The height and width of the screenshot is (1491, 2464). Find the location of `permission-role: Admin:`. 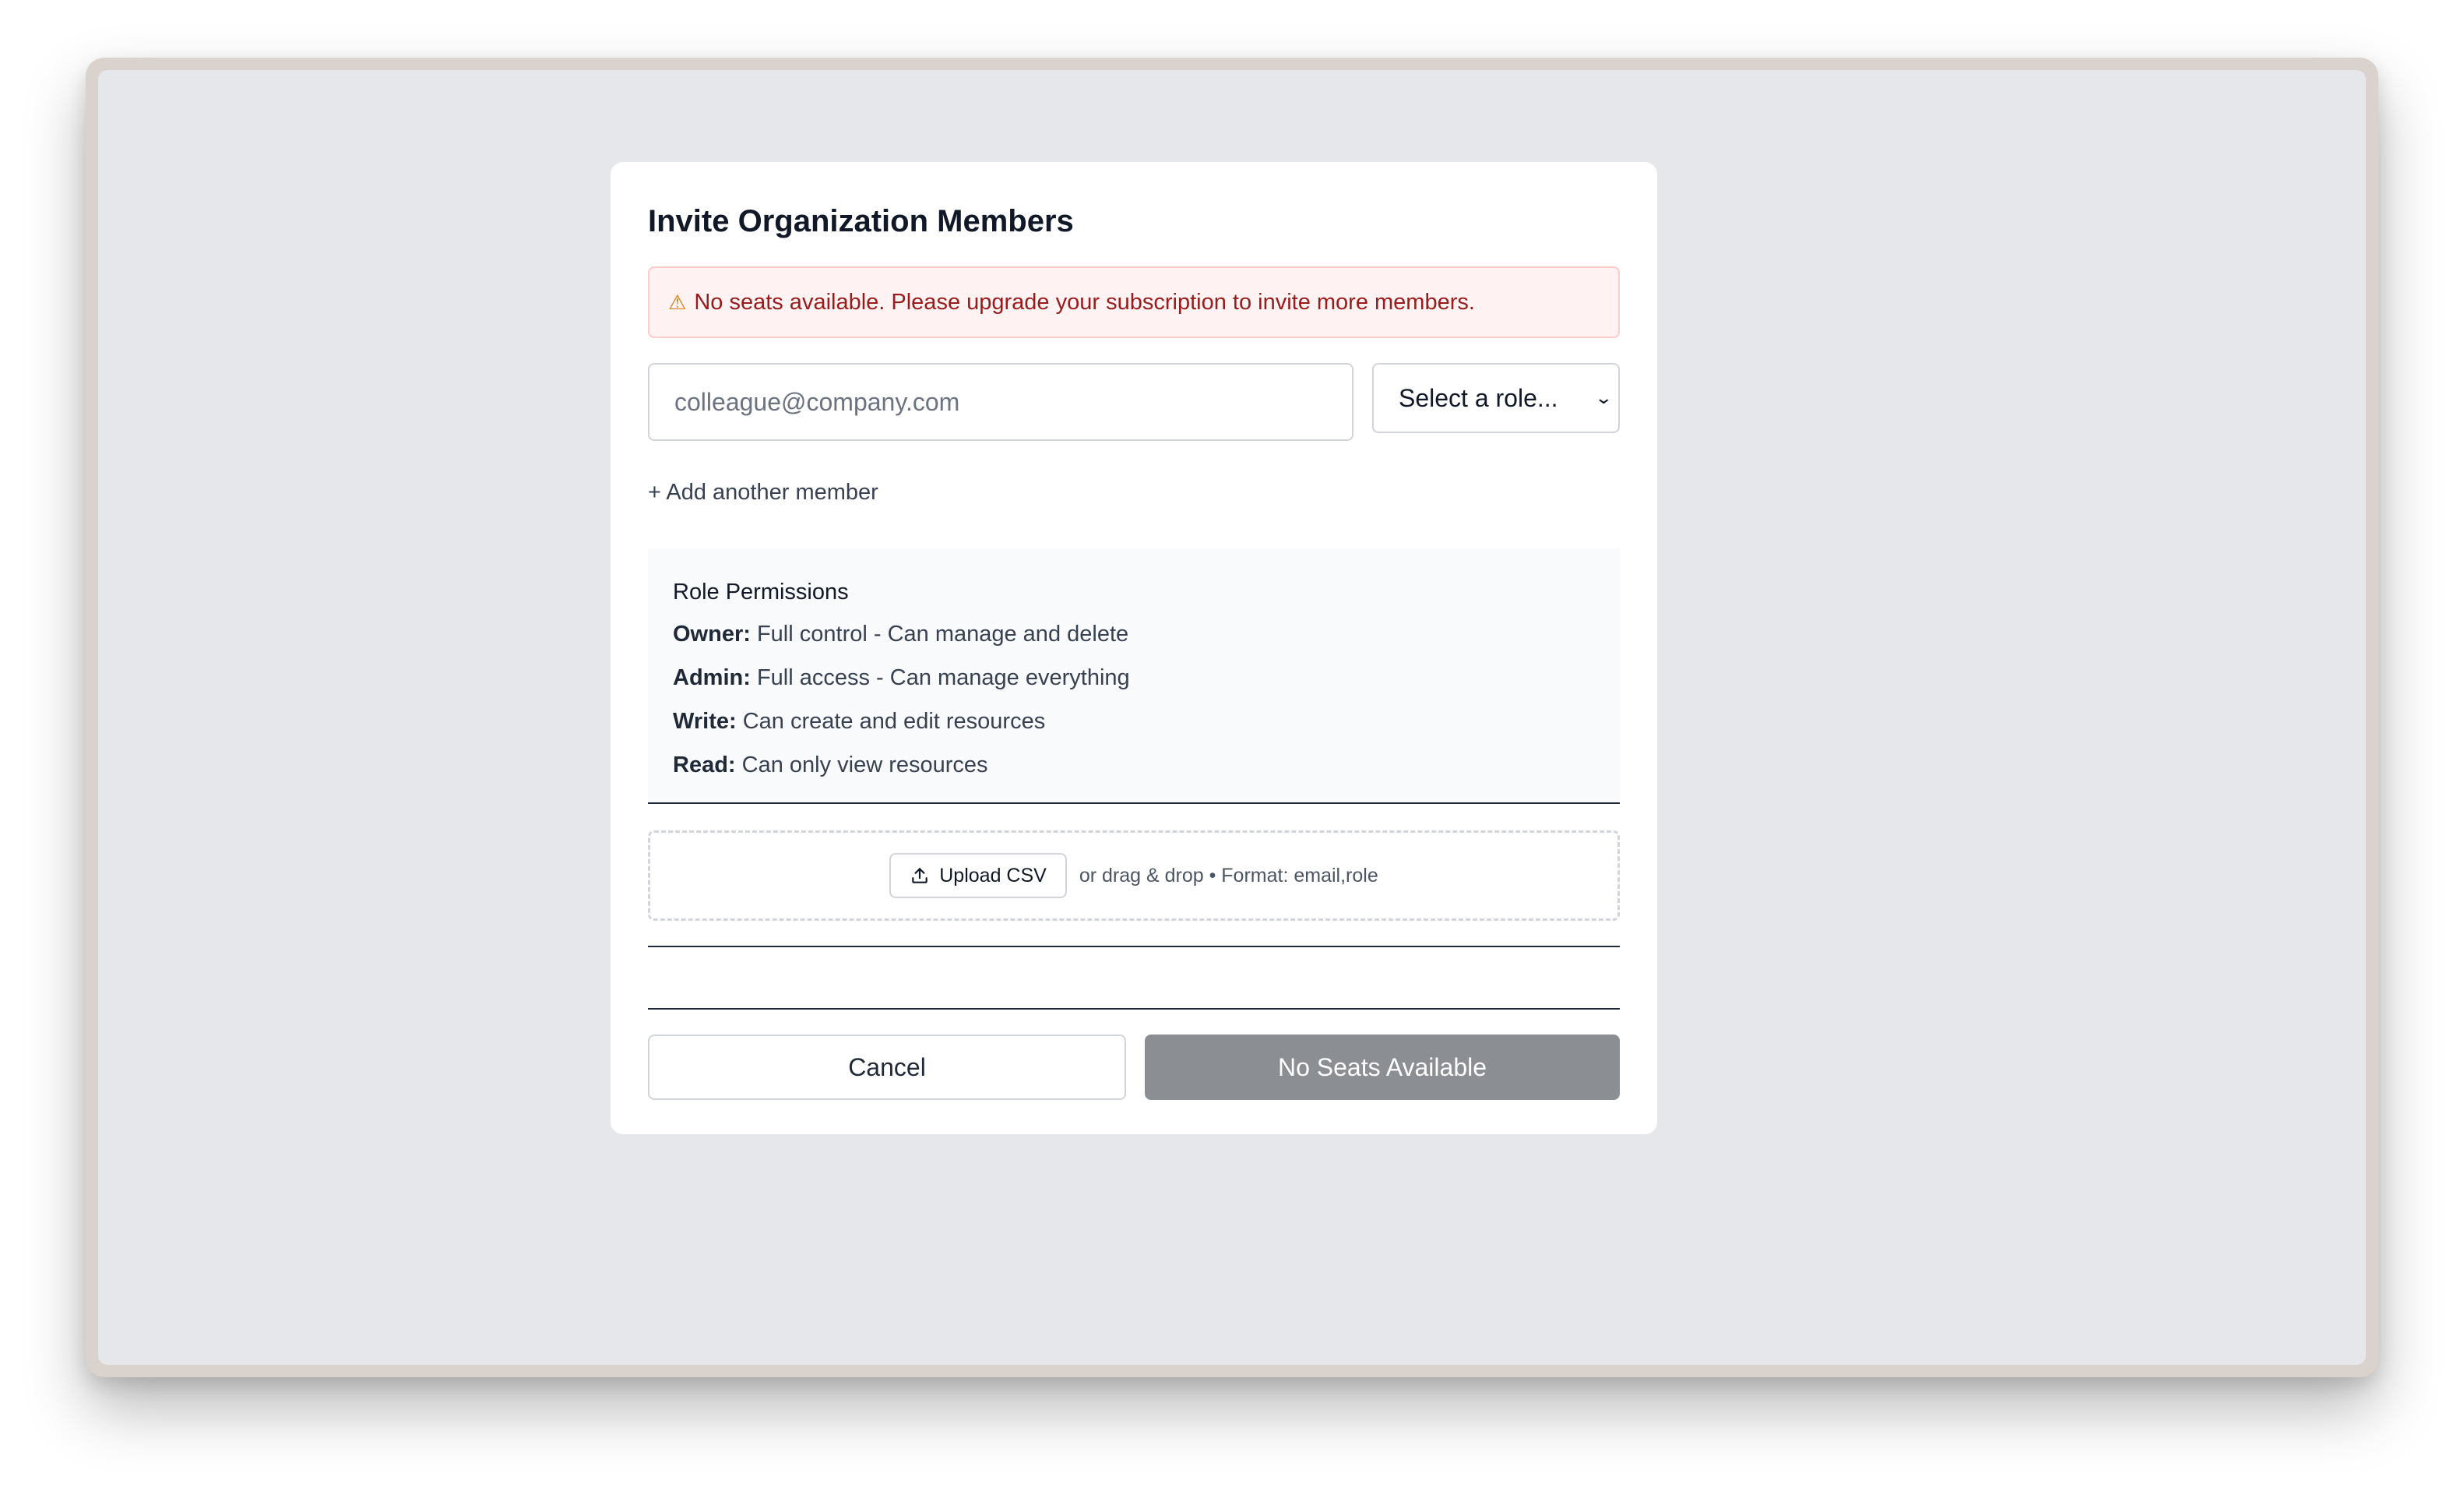

permission-role: Admin: is located at coordinates (712, 677).